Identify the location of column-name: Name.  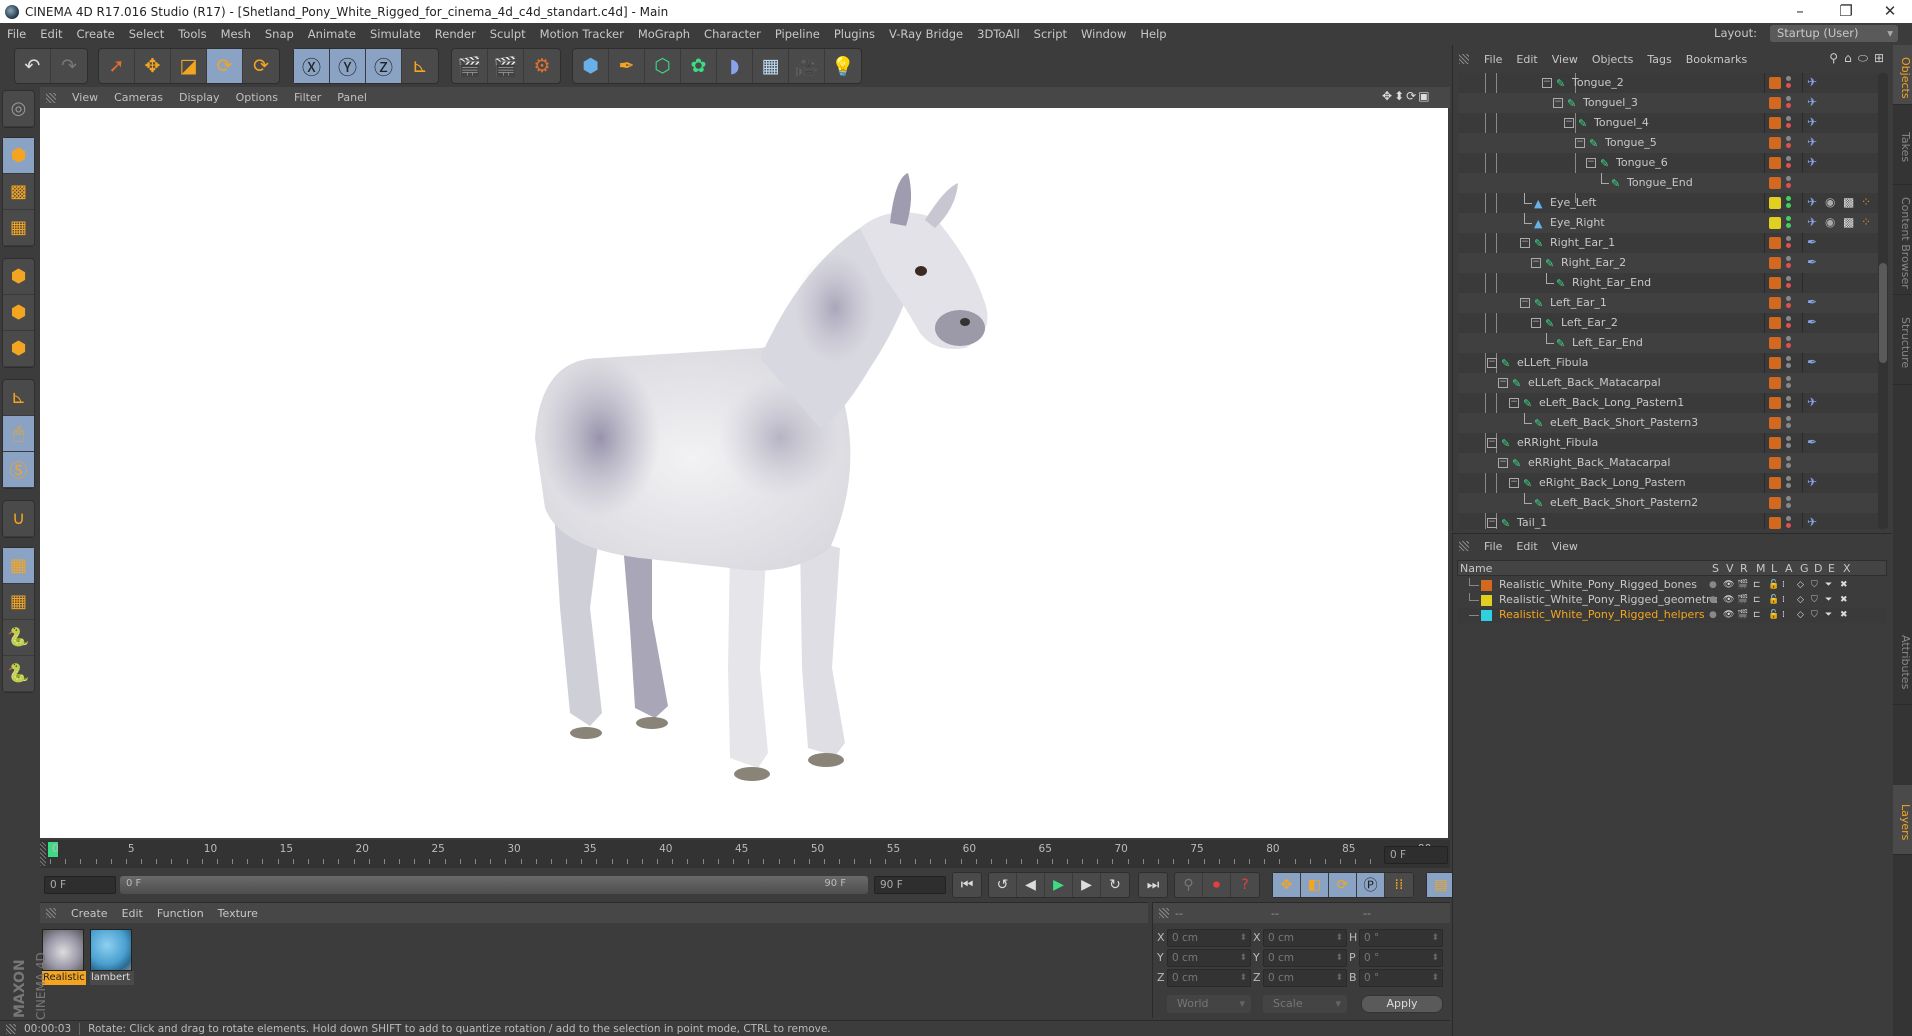
(1476, 568).